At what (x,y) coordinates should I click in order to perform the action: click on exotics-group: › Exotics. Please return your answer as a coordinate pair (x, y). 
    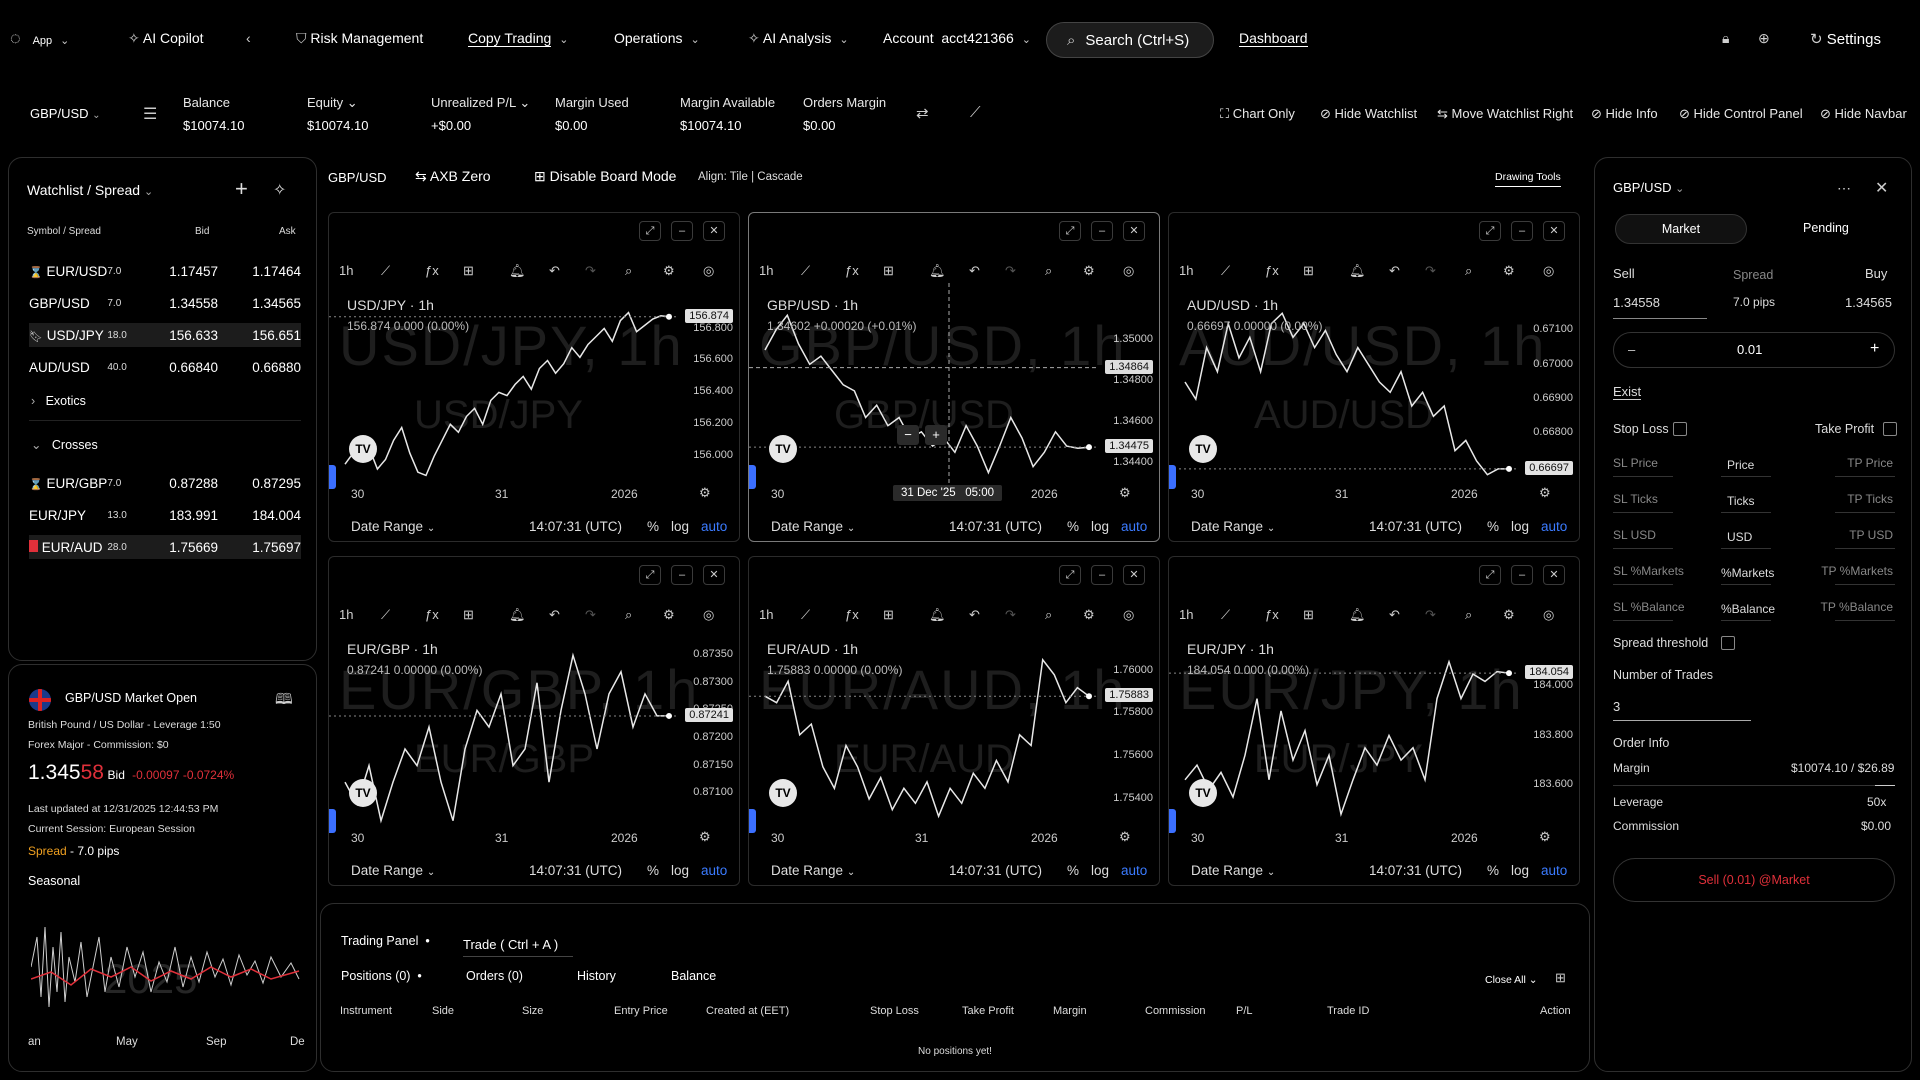
    Looking at the image, I should click on (58, 401).